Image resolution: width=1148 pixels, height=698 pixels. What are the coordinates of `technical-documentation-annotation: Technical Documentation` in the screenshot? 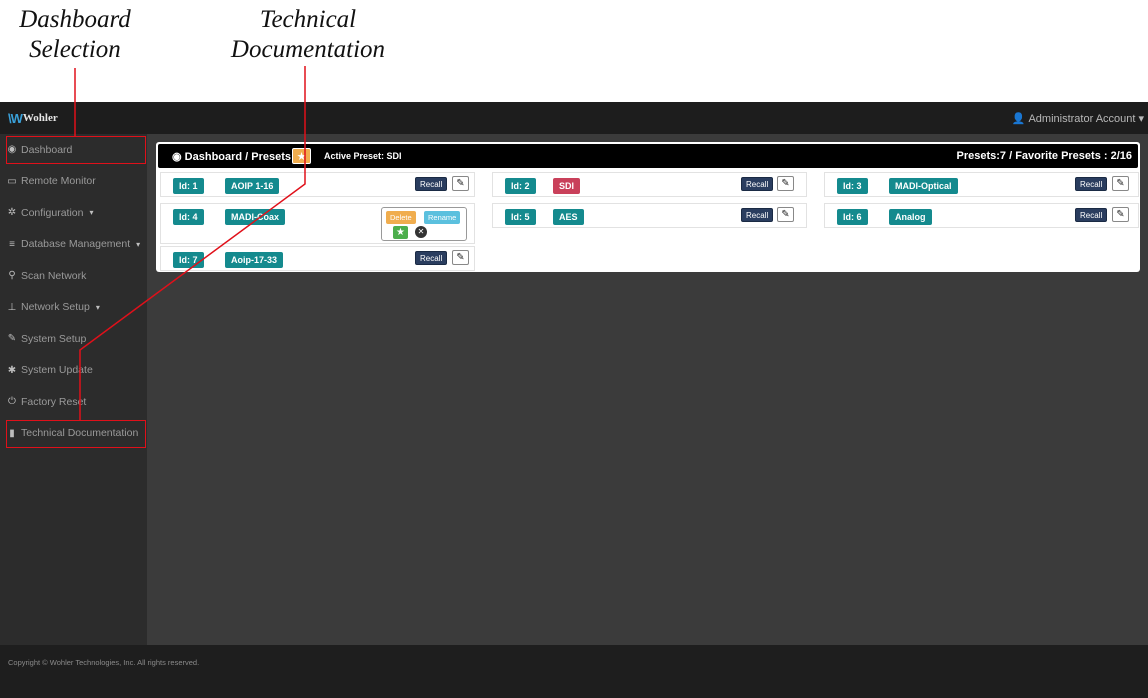 It's located at (308, 35).